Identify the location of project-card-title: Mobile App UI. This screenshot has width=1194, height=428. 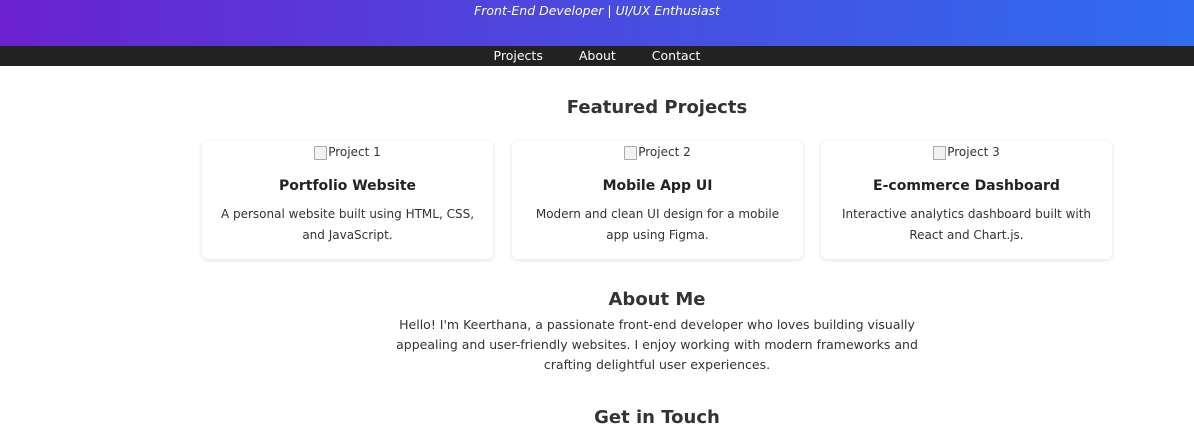
(657, 186).